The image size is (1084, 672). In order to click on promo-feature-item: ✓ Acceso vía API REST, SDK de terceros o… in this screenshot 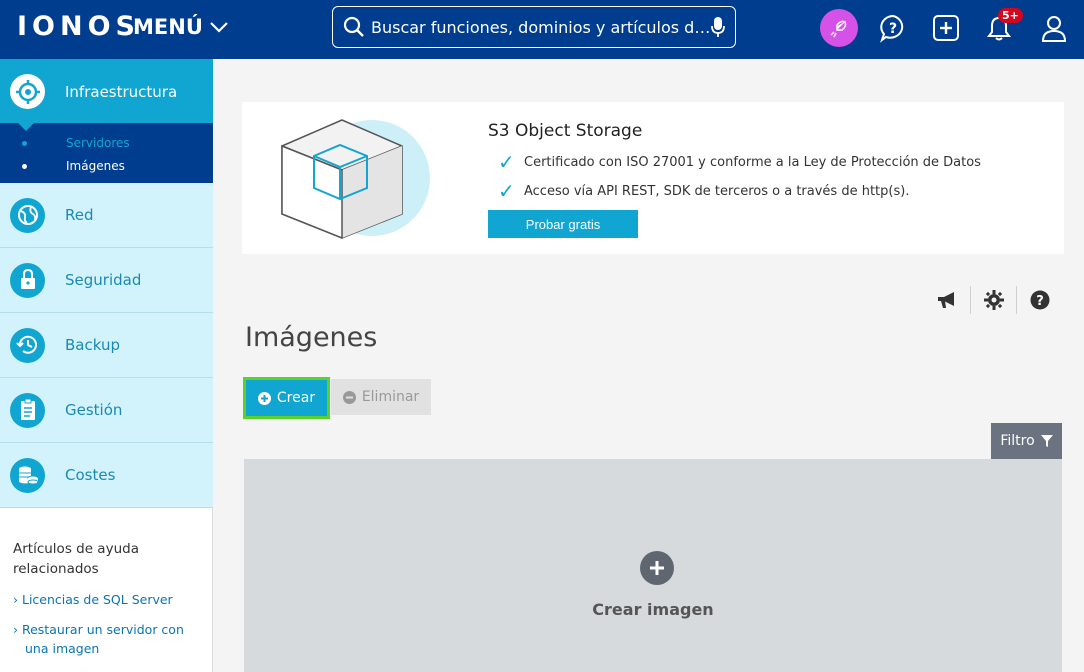, I will do `click(703, 191)`.